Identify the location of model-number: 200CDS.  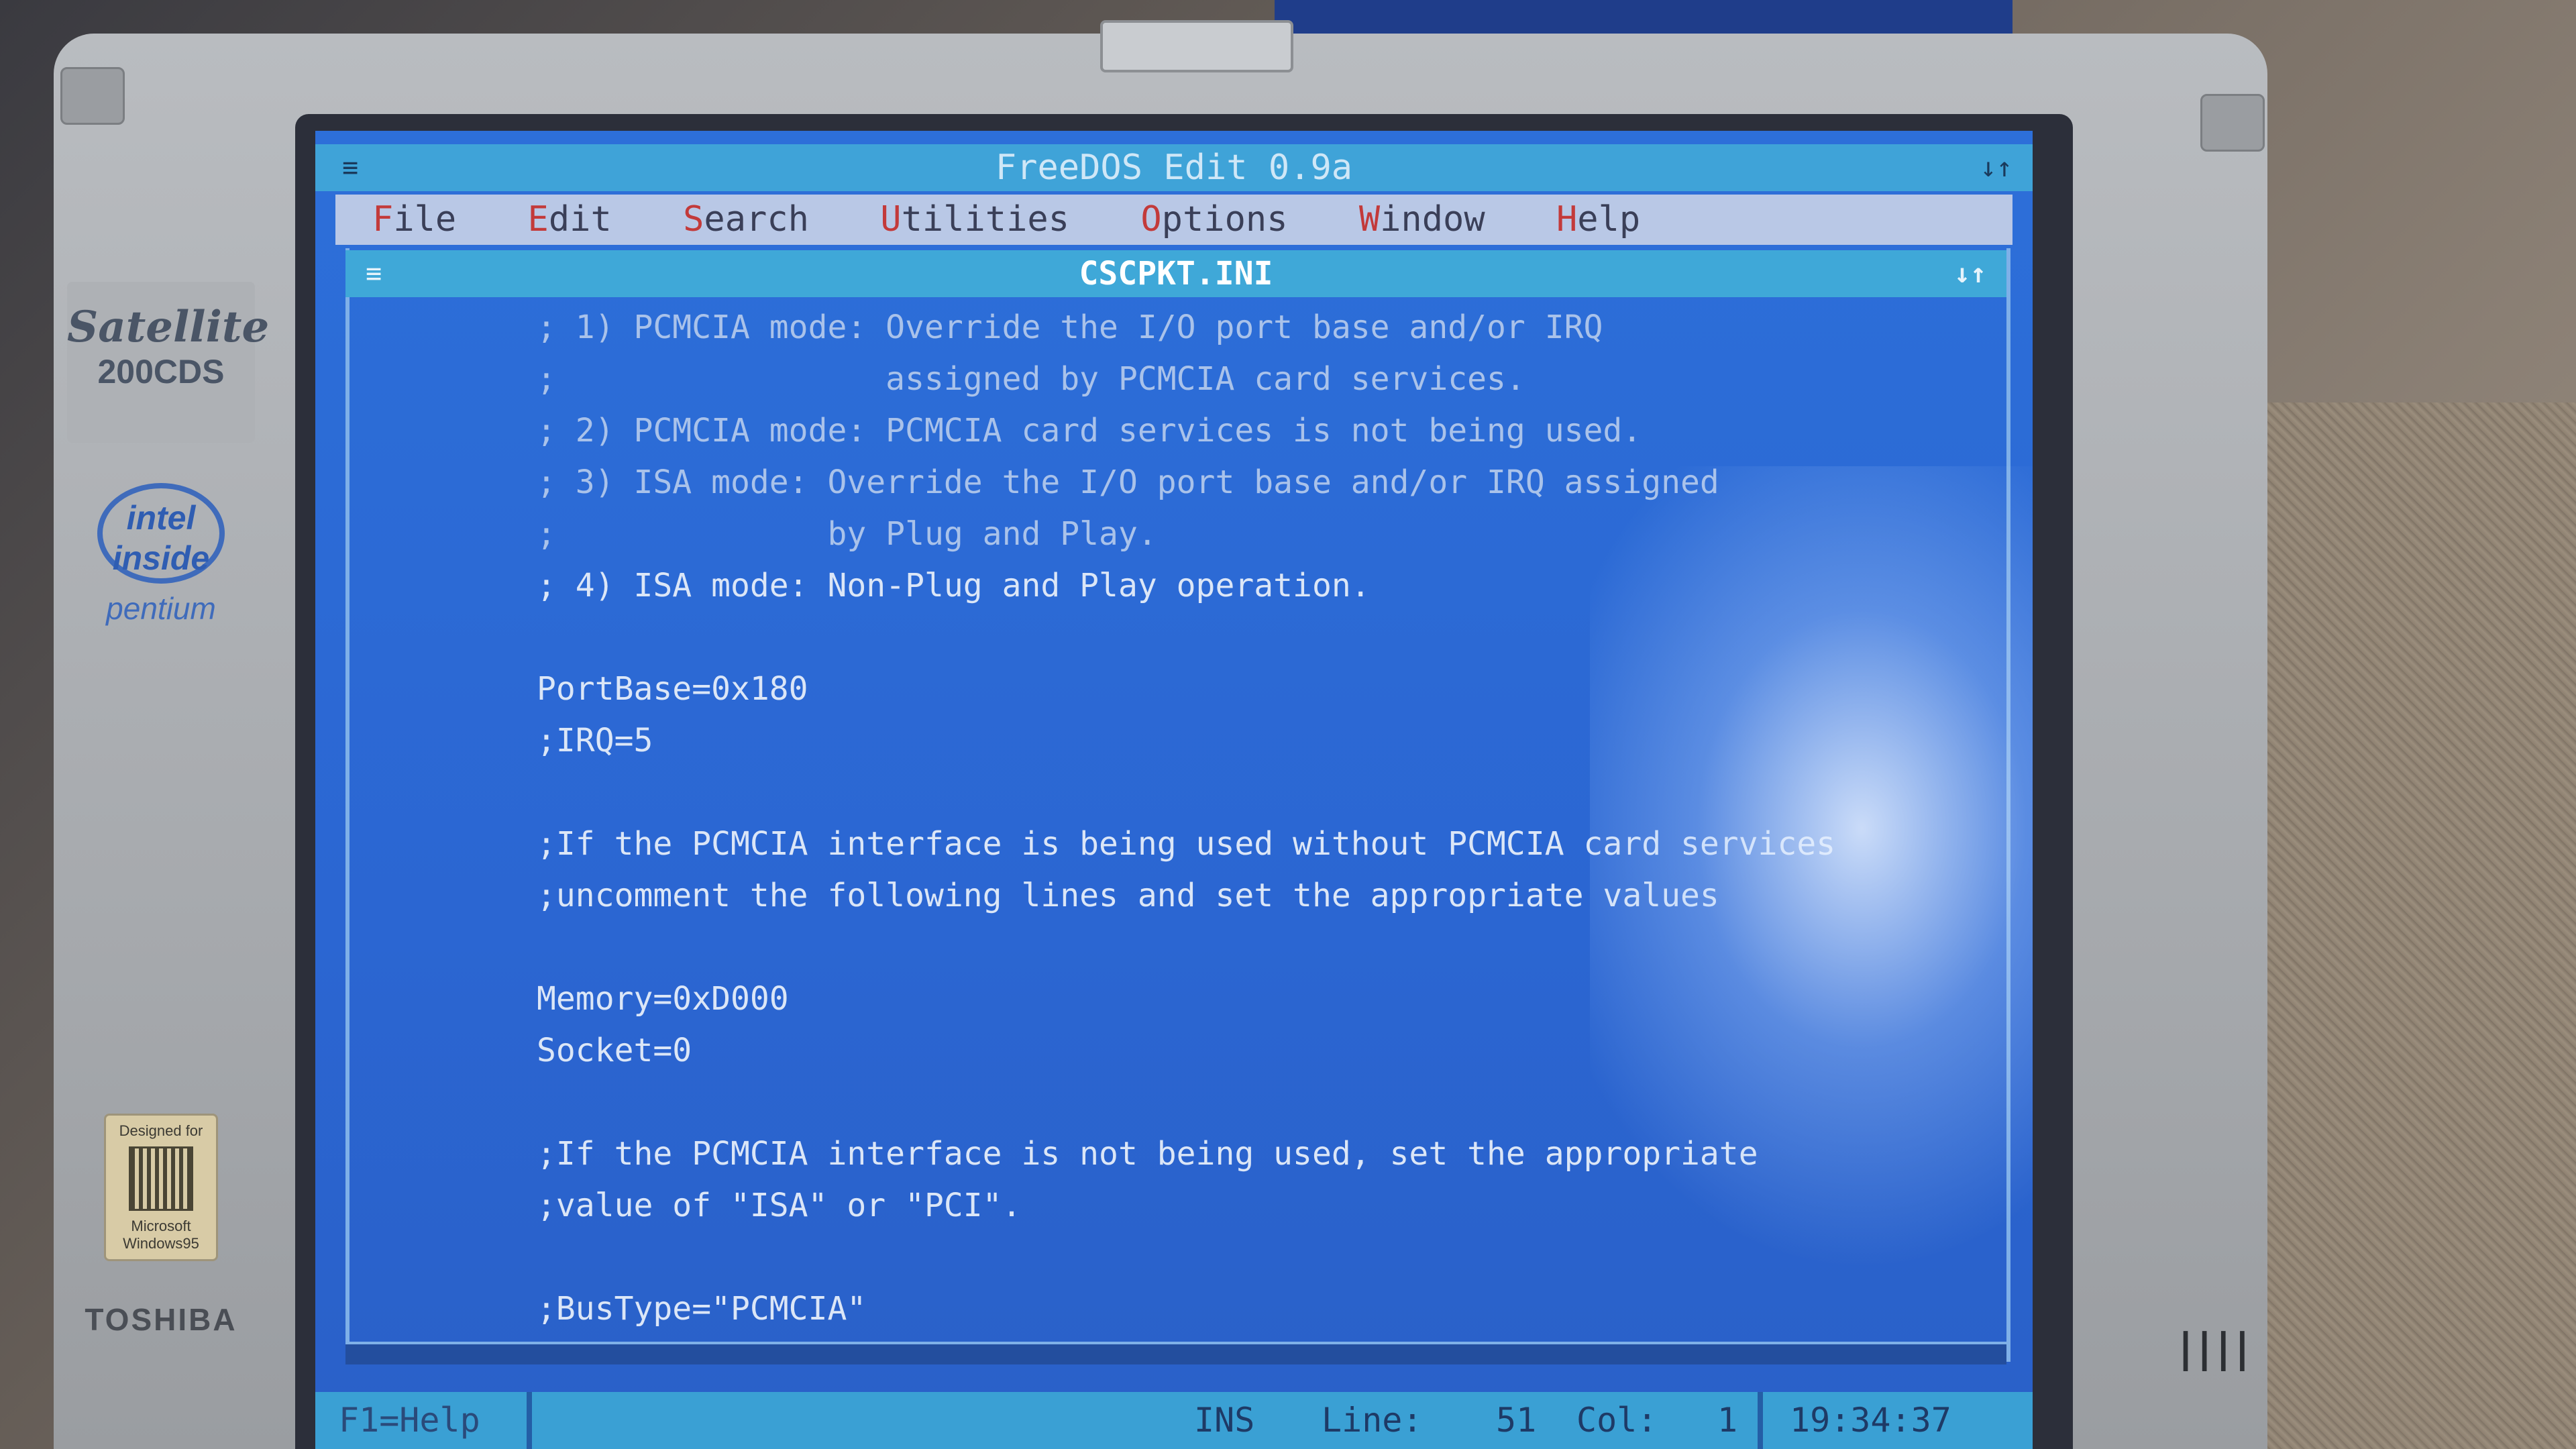
(161, 371).